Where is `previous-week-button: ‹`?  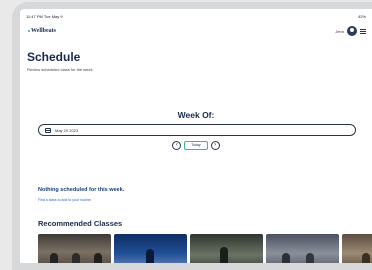
previous-week-button: ‹ is located at coordinates (177, 145).